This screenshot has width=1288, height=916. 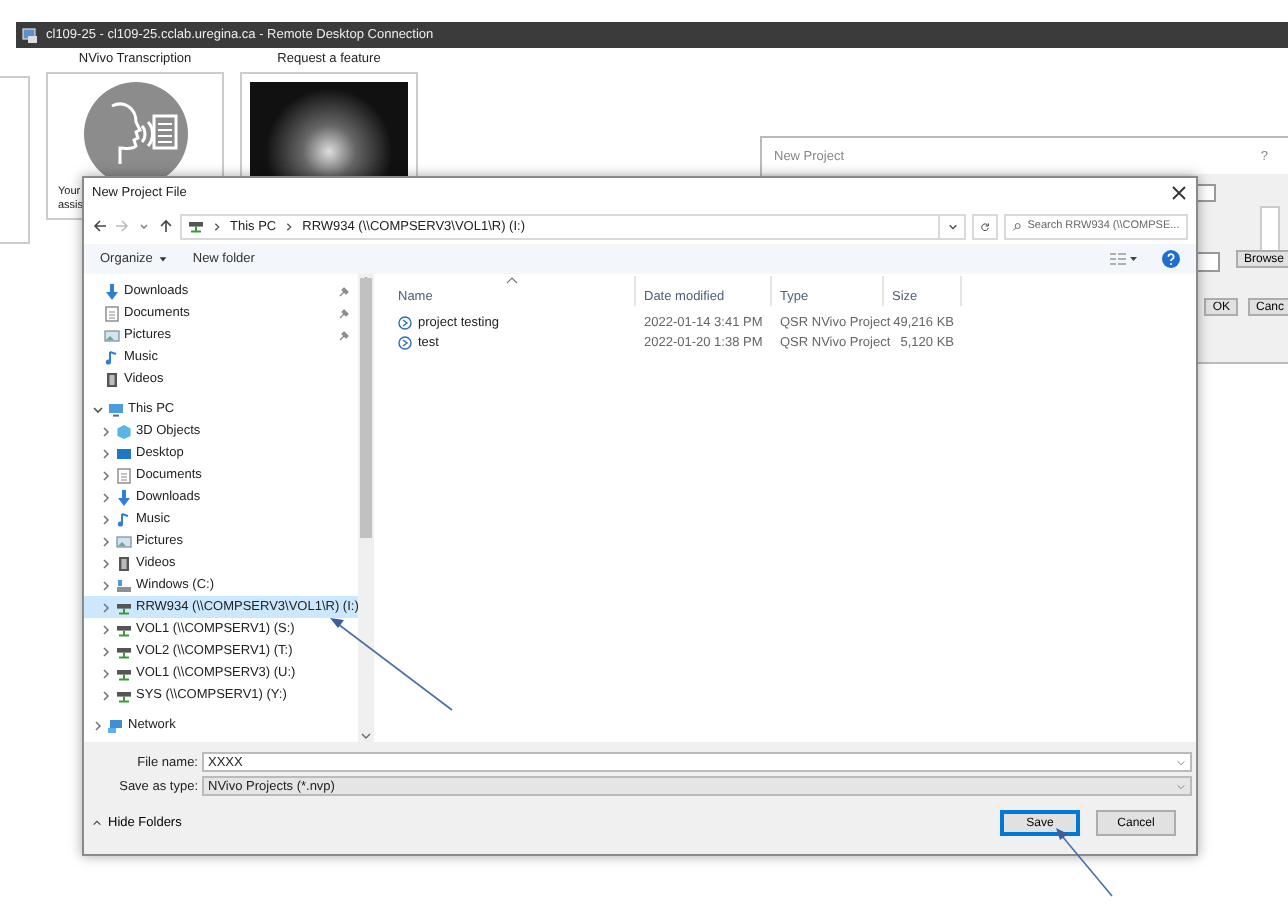 I want to click on up-arrow-icon, so click(x=166, y=226).